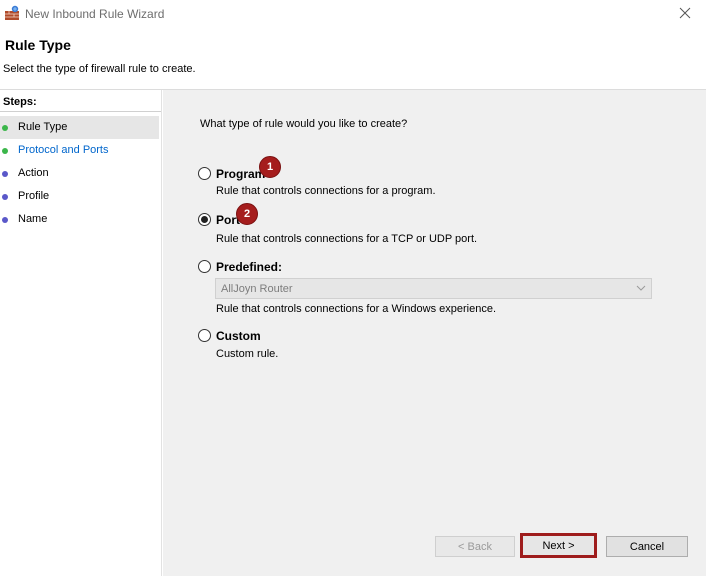 Image resolution: width=706 pixels, height=576 pixels. I want to click on program-option-label: Program, so click(240, 174).